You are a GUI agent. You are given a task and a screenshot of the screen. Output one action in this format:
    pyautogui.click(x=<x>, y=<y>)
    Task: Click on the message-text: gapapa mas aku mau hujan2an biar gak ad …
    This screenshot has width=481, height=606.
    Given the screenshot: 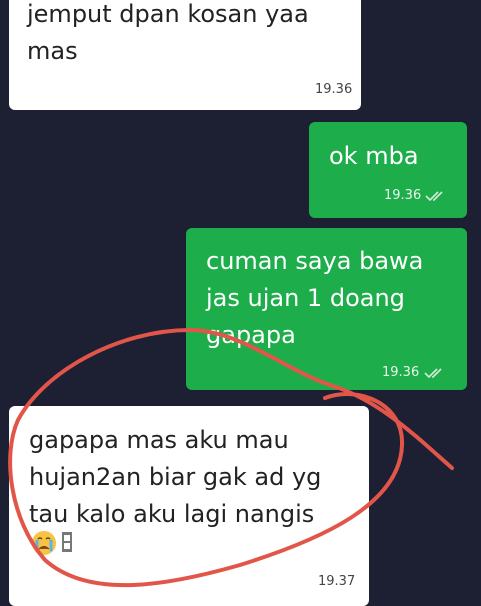 What is the action you would take?
    pyautogui.click(x=175, y=477)
    